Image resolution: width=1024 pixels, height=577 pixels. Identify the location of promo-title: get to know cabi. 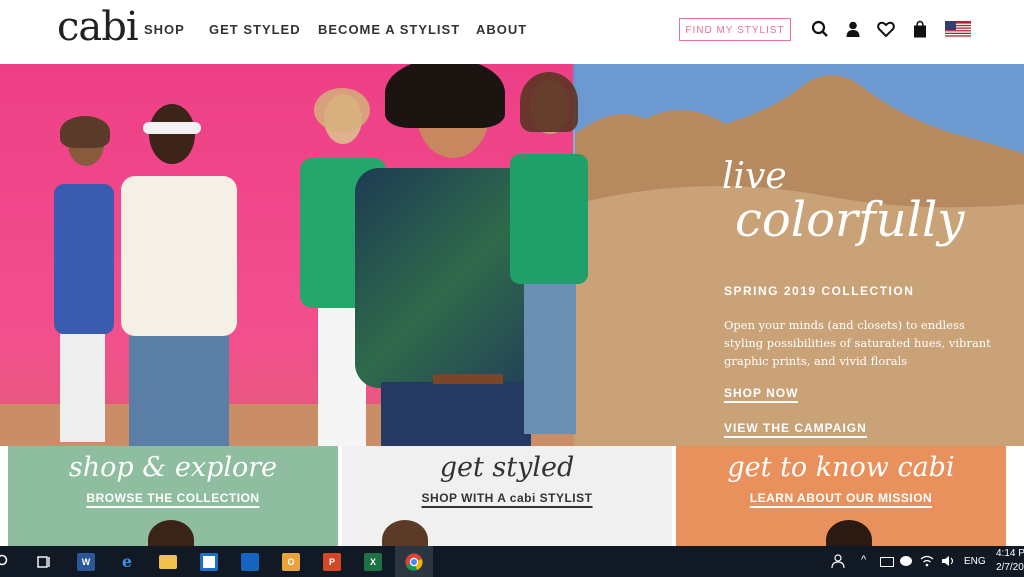
(841, 467).